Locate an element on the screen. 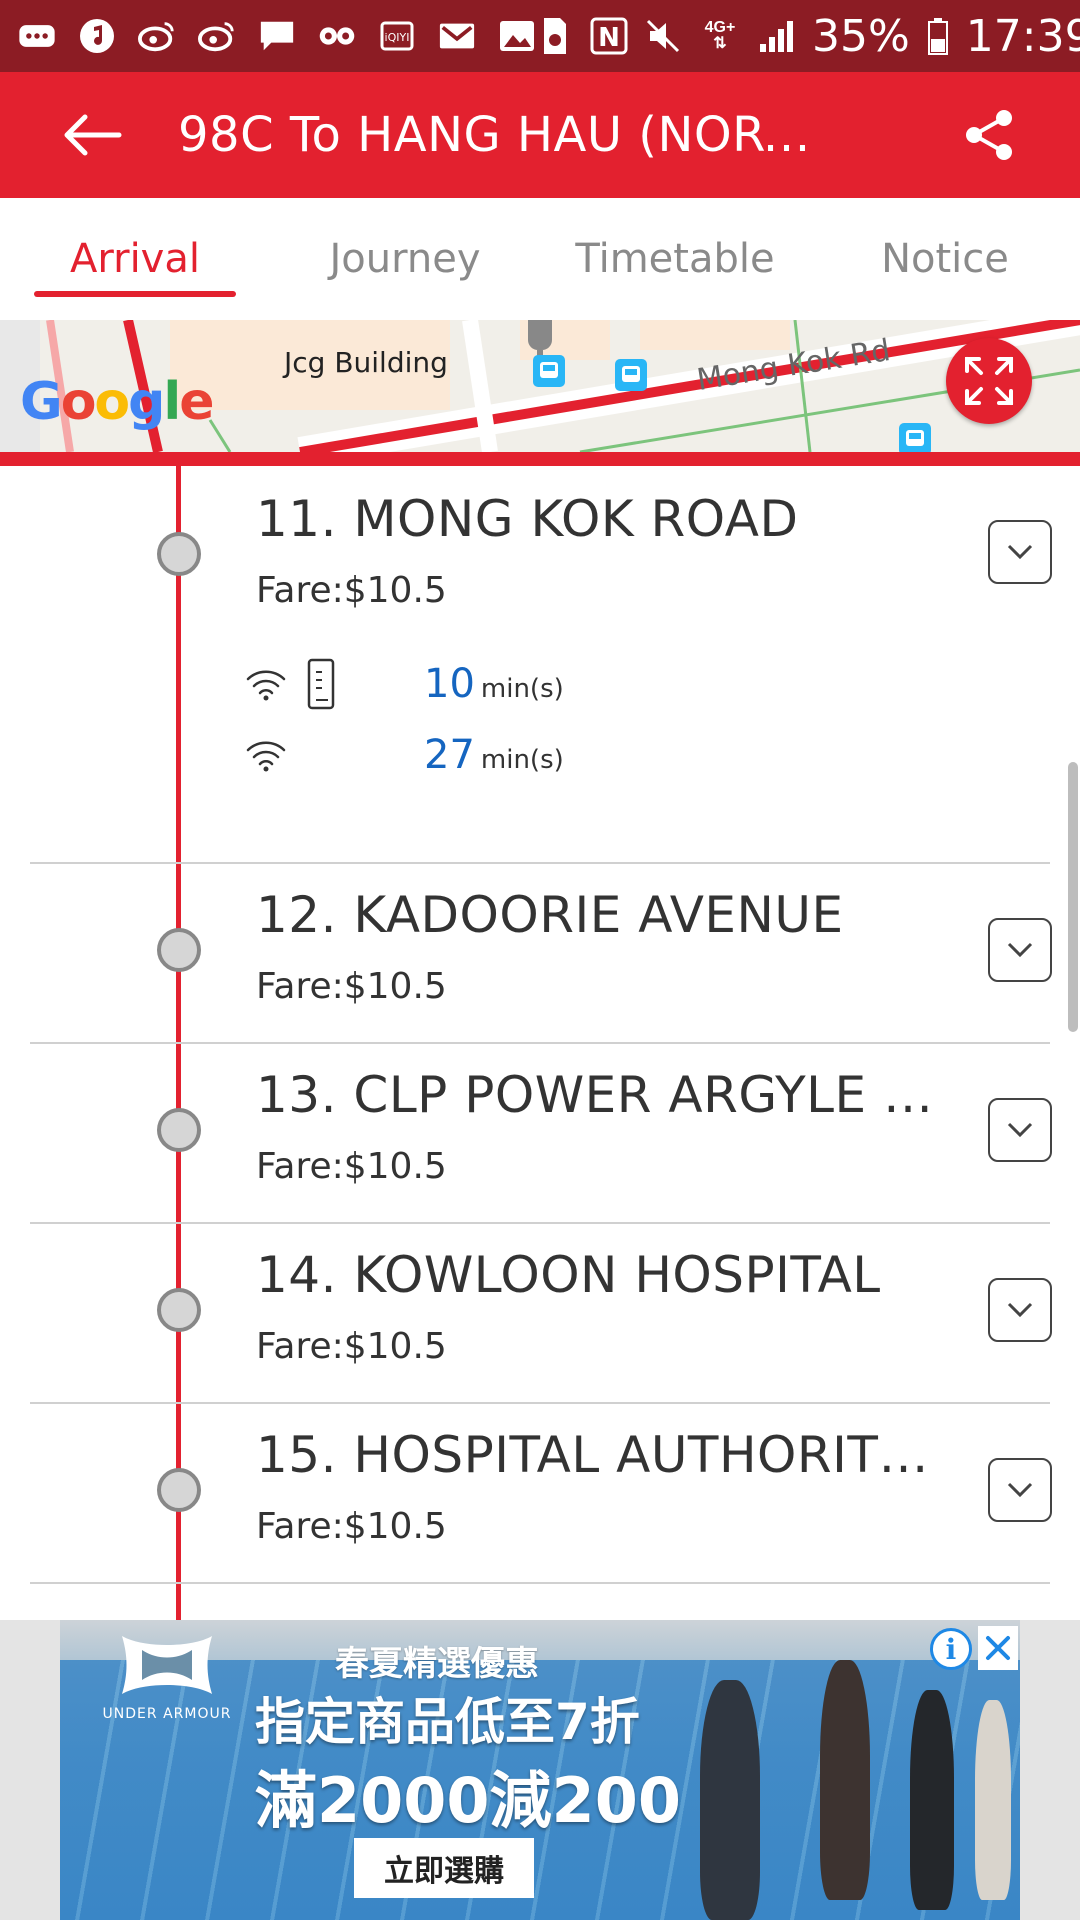  system-icons: N 4G+ ⇅ 35% 17:39 is located at coordinates (808, 36).